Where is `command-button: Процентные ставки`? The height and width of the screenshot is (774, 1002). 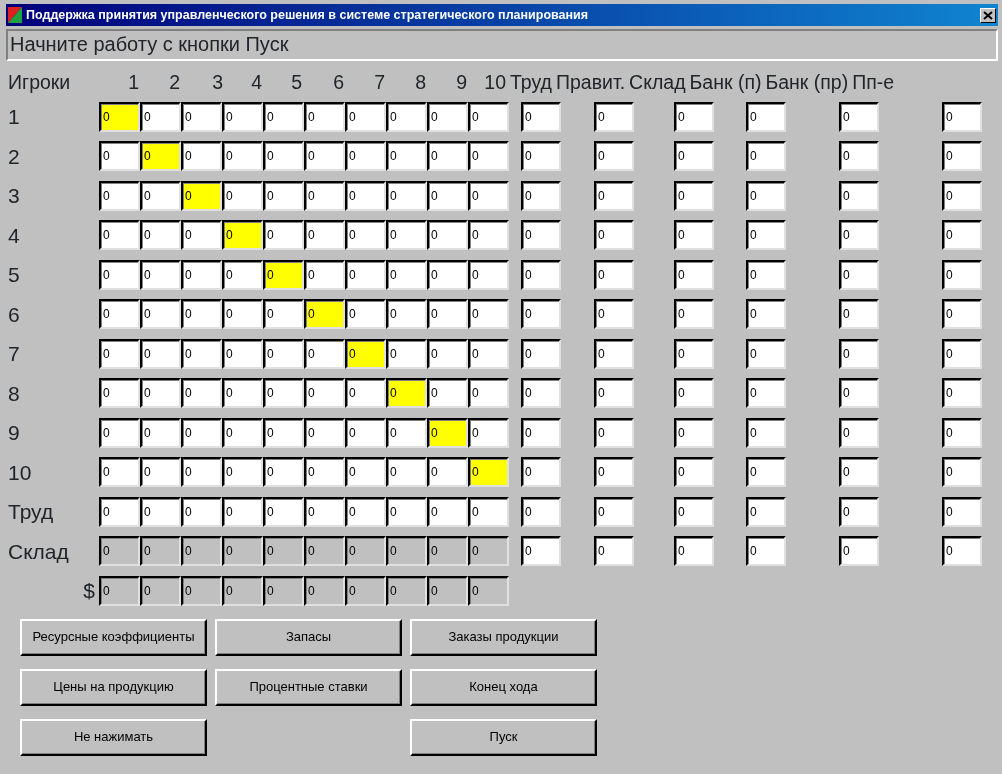 command-button: Процентные ставки is located at coordinates (308, 687).